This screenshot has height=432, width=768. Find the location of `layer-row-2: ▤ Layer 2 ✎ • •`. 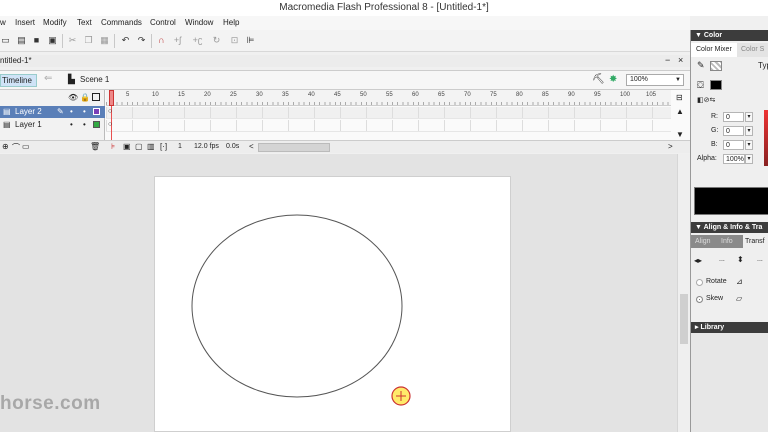

layer-row-2: ▤ Layer 2 ✎ • • is located at coordinates (52, 112).